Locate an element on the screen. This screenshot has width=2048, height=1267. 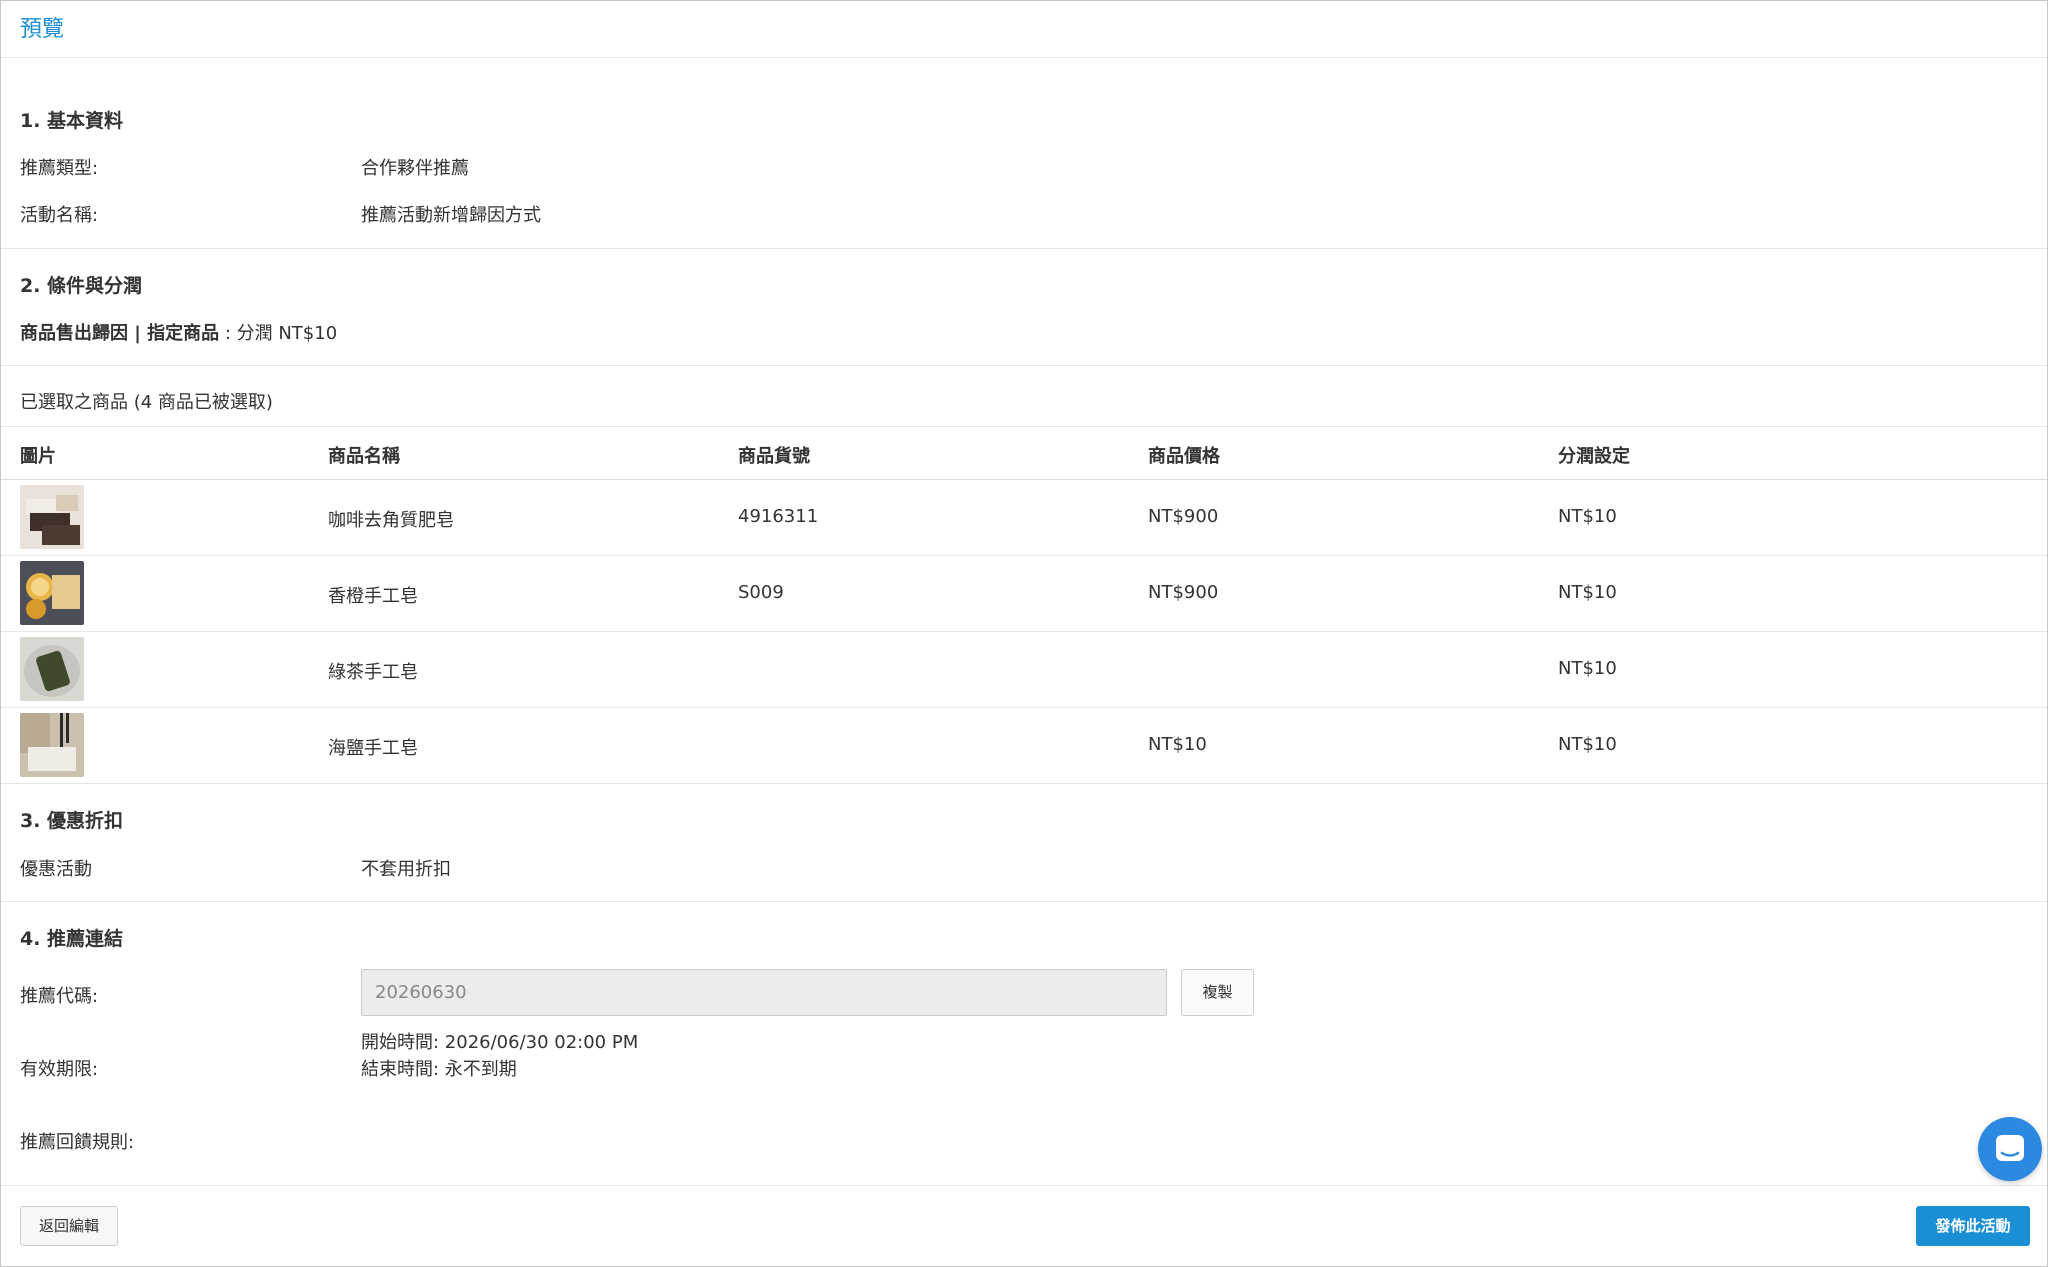
products-table-header: 圖片 商品名稱 商品貨號 商品價格 分潤設定 is located at coordinates (1024, 453).